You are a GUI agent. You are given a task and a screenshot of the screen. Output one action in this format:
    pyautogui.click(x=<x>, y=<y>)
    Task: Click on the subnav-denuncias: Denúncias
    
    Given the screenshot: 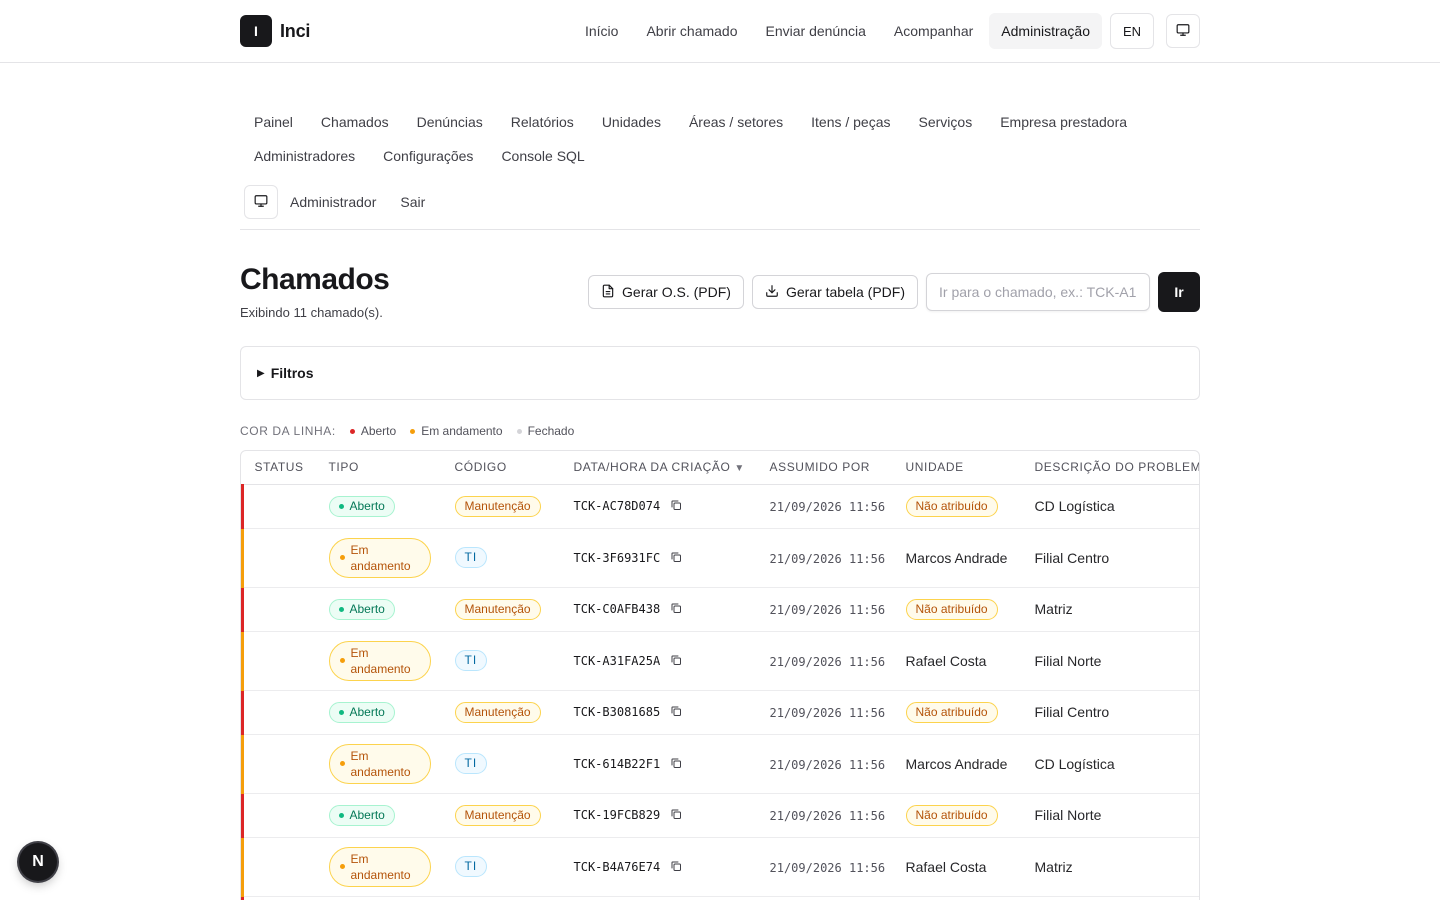 What is the action you would take?
    pyautogui.click(x=450, y=122)
    